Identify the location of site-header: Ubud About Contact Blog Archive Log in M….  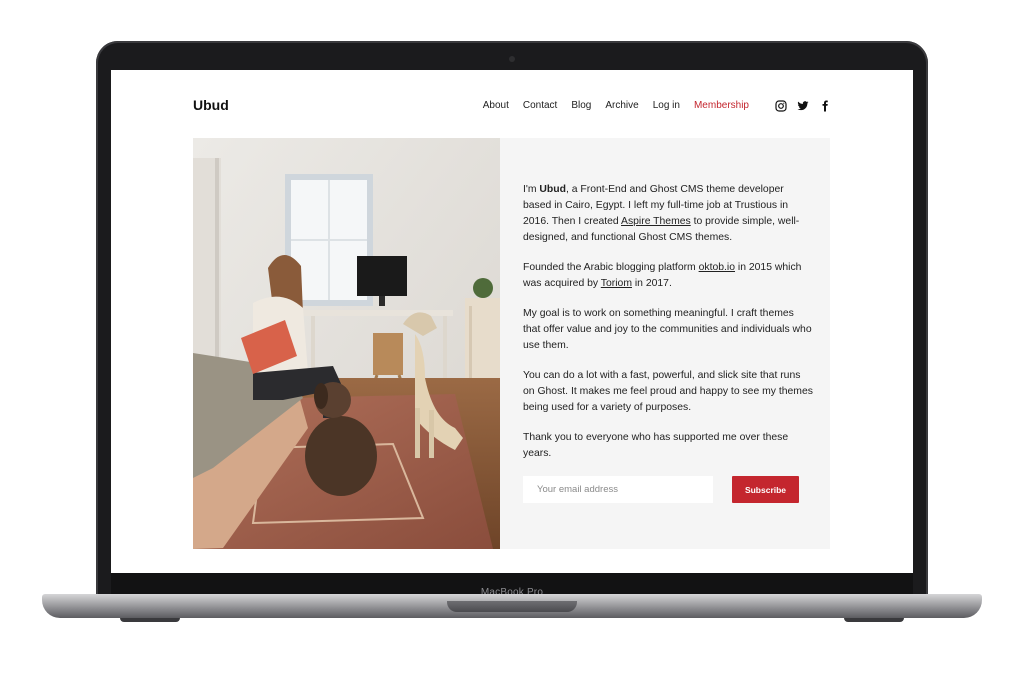
(512, 105).